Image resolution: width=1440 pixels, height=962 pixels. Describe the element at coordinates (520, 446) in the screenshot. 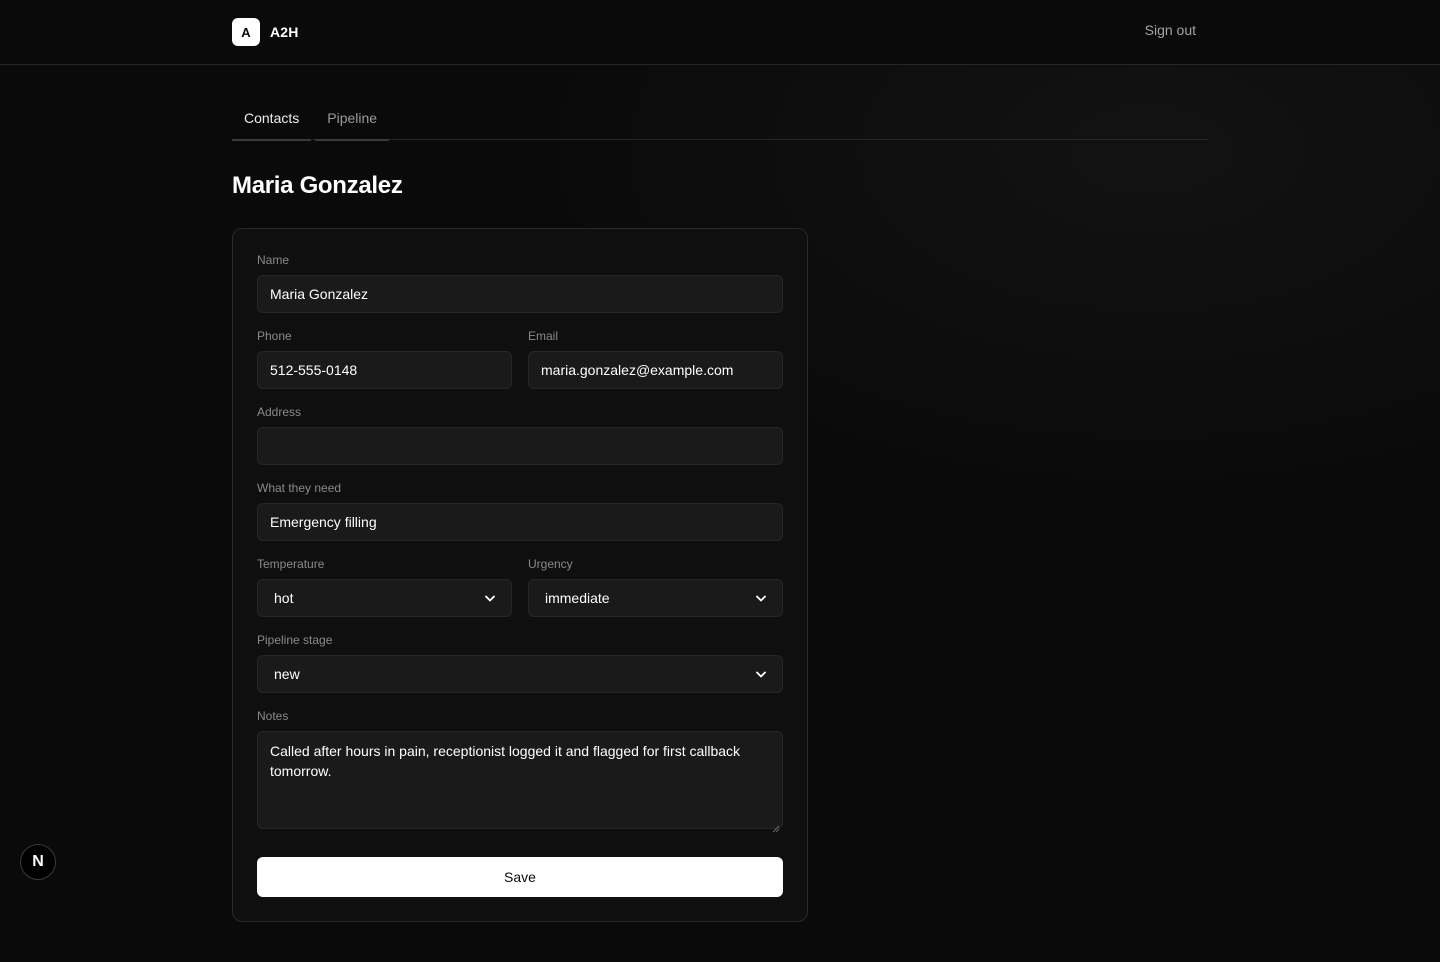

I see `address-input` at that location.